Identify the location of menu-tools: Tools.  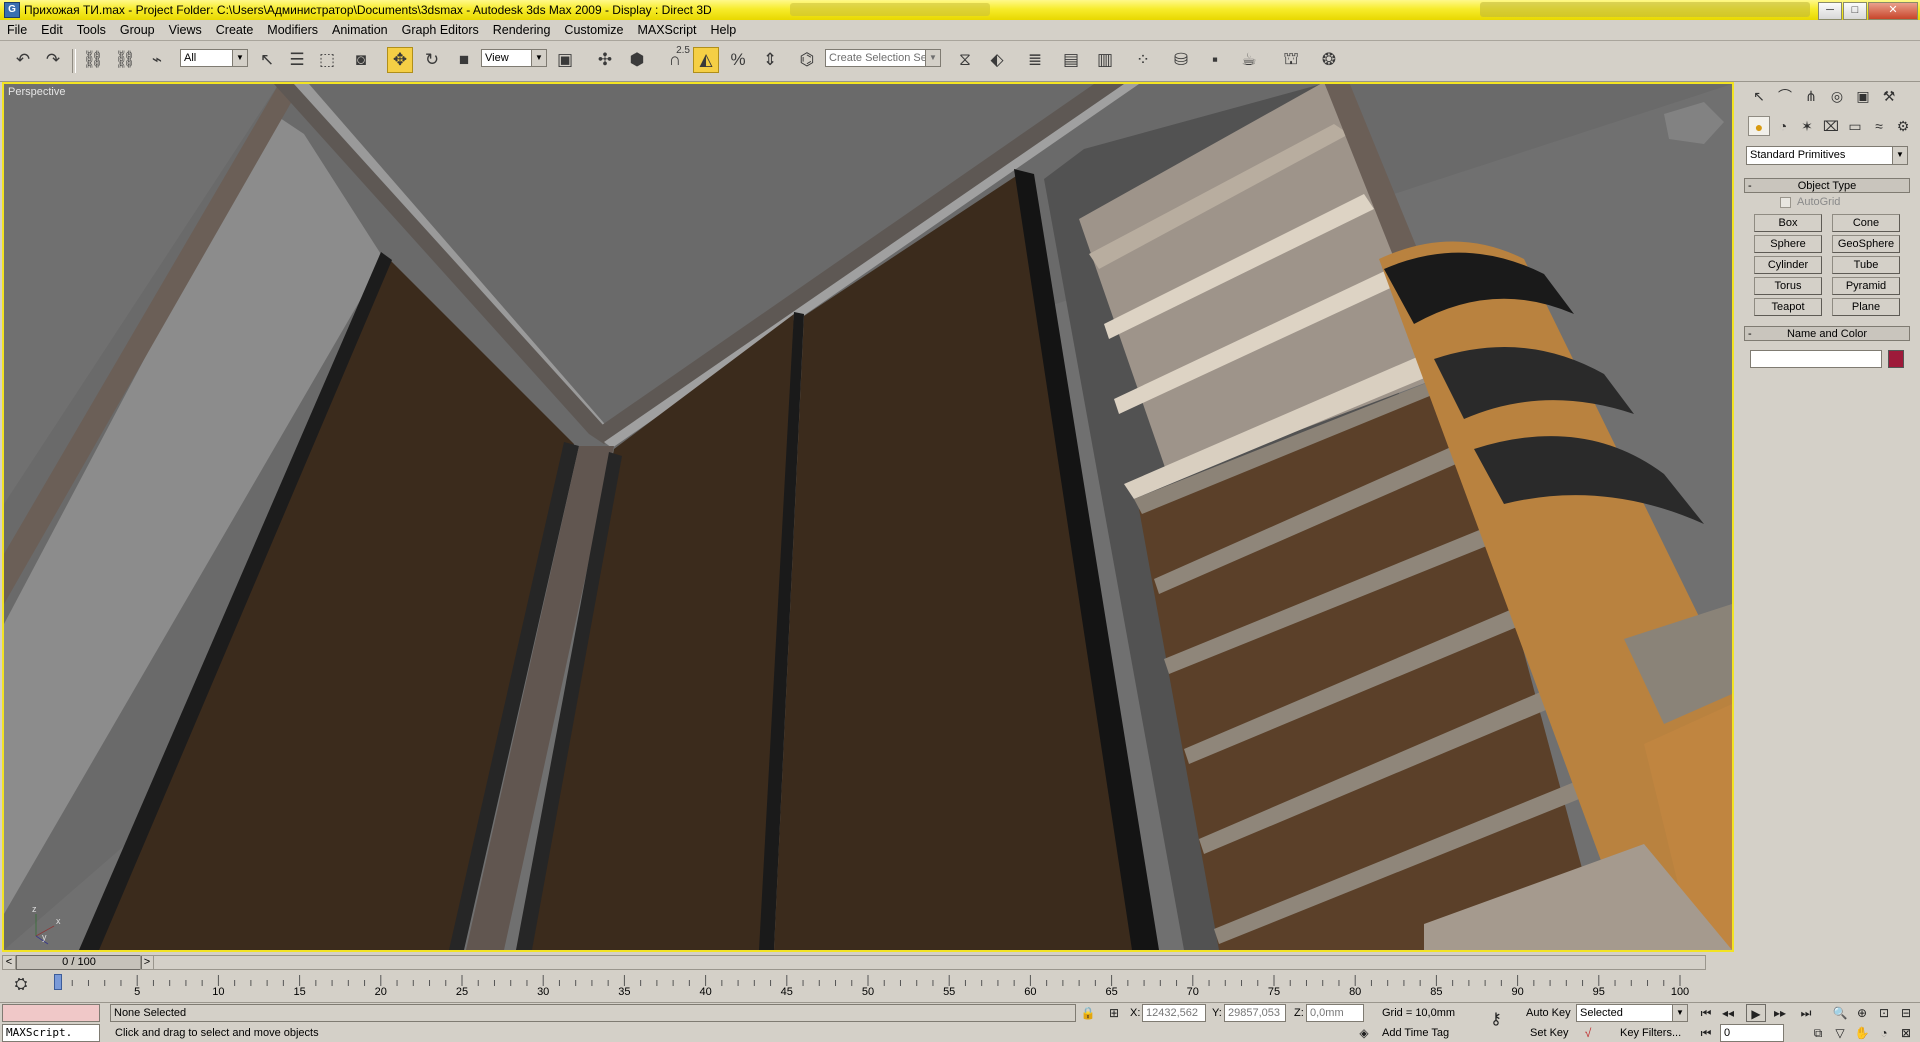
(91, 30).